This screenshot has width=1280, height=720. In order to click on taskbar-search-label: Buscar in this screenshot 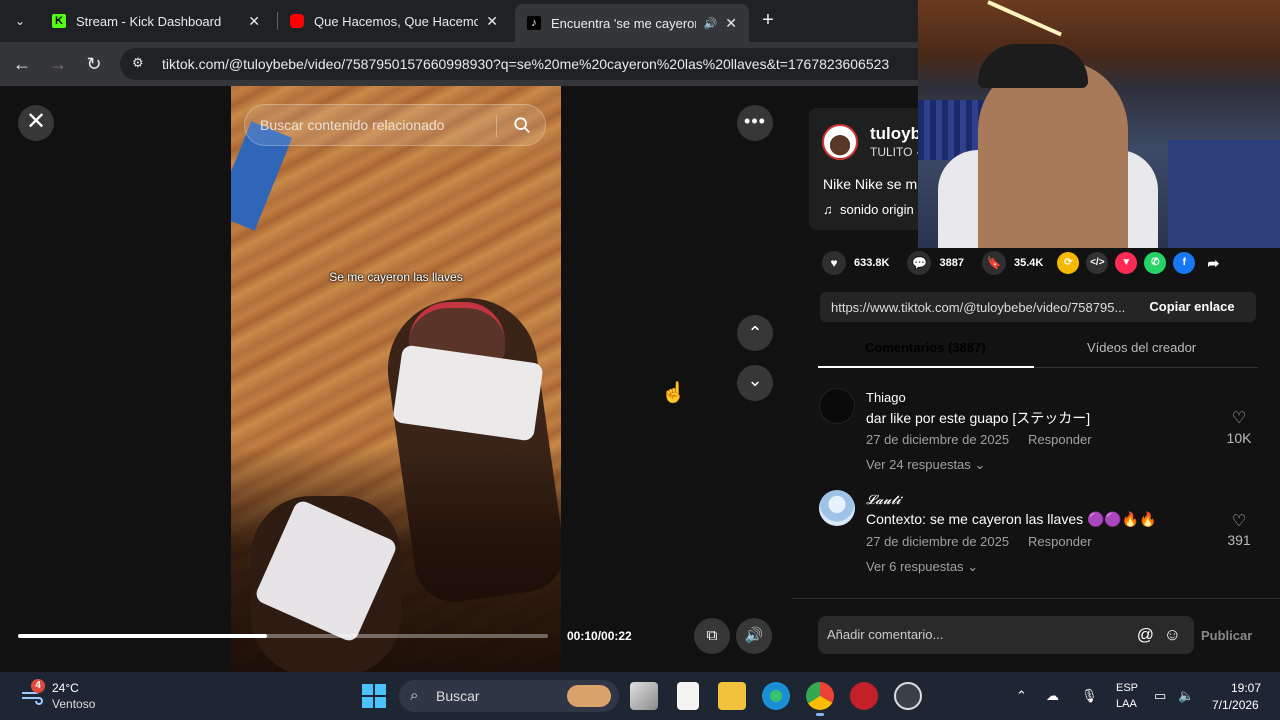, I will do `click(458, 696)`.